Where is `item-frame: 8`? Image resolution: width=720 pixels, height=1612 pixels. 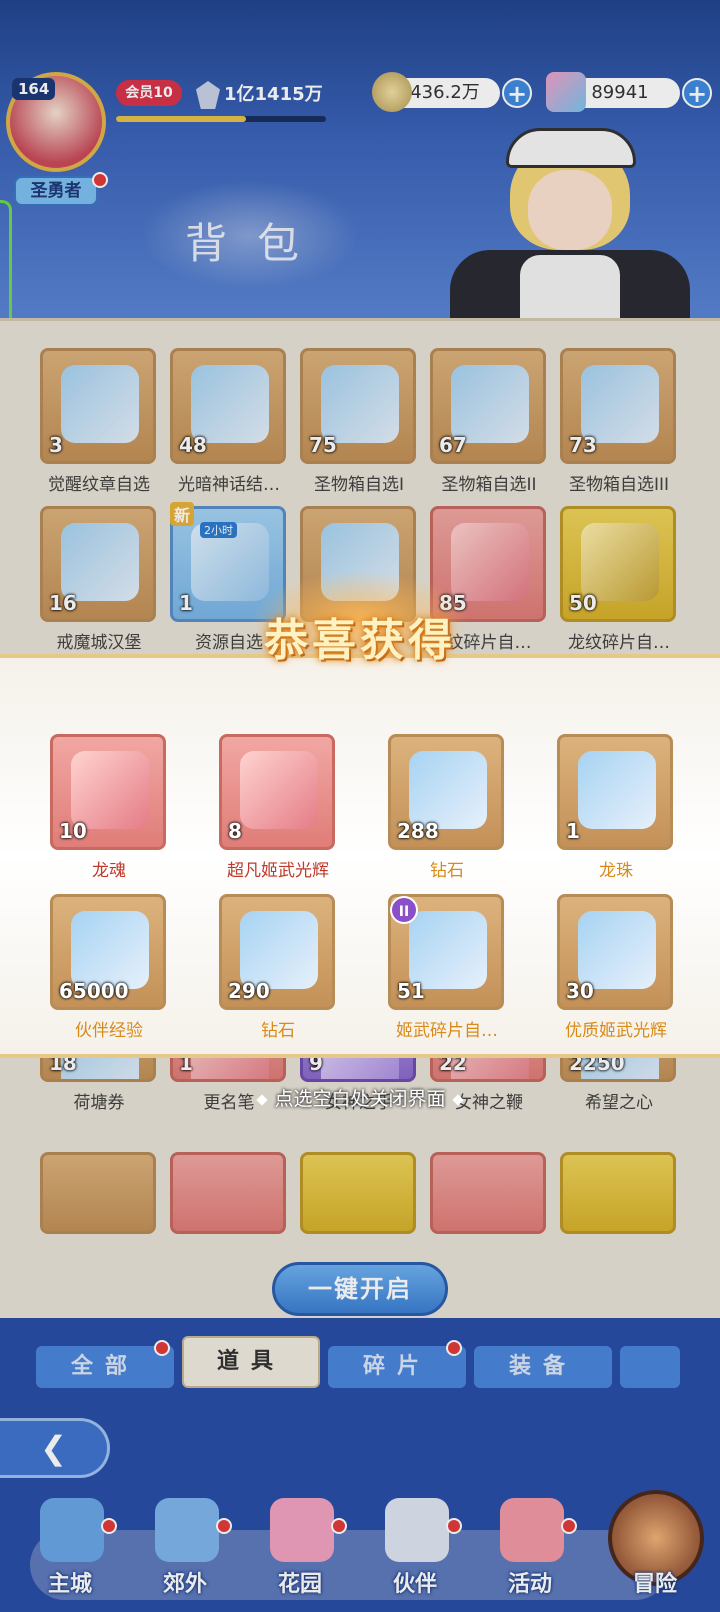 item-frame: 8 is located at coordinates (277, 792).